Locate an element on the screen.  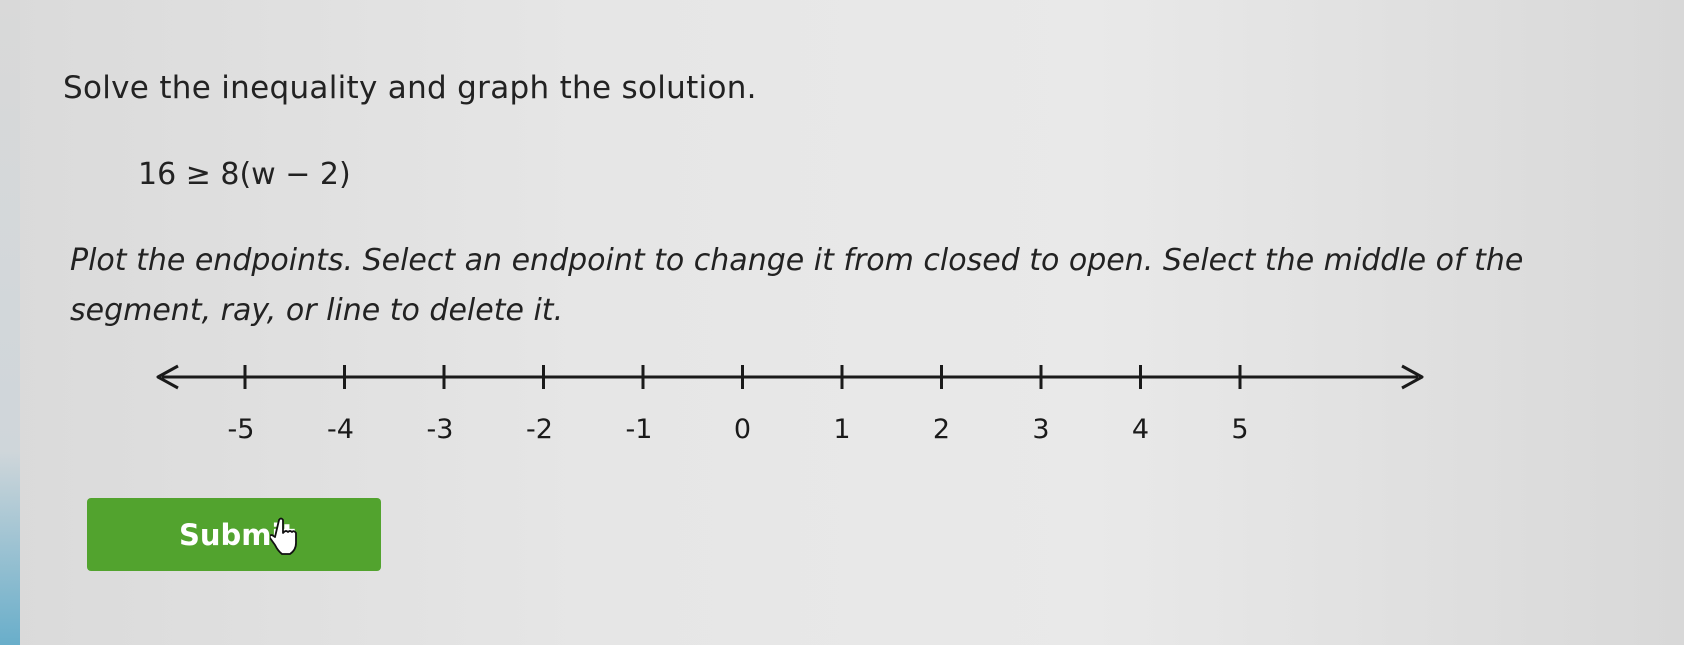
number-line-axis is located at coordinates (790, 377).